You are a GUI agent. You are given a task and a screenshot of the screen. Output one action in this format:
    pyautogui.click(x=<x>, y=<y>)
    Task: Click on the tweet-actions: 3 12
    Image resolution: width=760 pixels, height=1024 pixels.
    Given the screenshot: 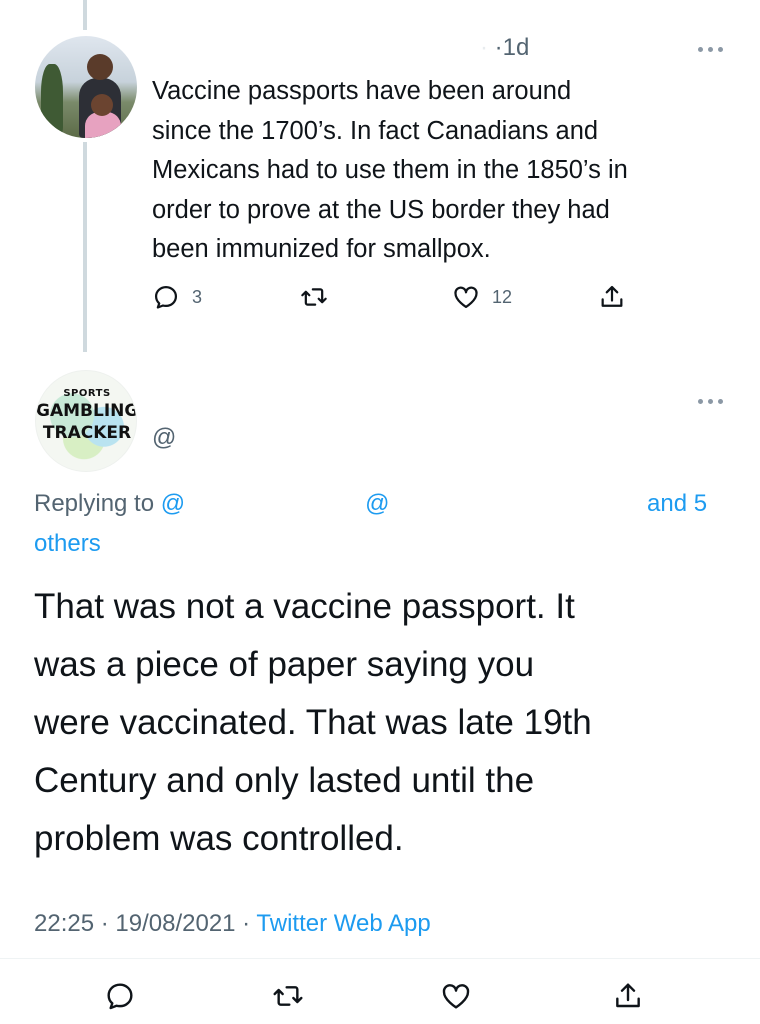 What is the action you would take?
    pyautogui.click(x=402, y=299)
    